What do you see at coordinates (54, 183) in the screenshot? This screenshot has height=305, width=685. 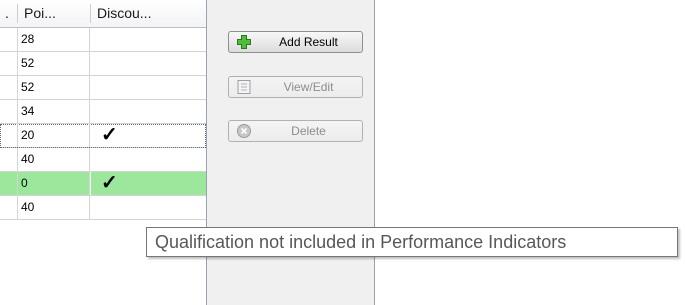 I see `points-cell: 0` at bounding box center [54, 183].